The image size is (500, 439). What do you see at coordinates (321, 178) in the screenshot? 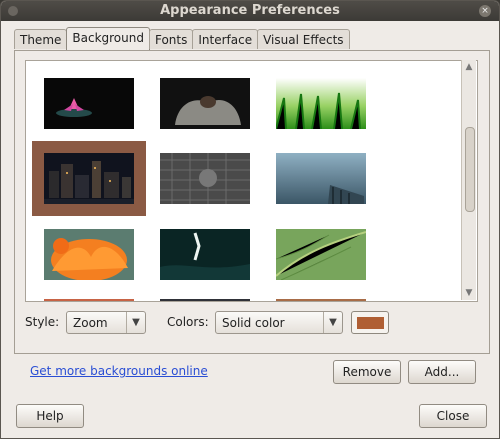
I see `wallpaper-thumb-misty-dock` at bounding box center [321, 178].